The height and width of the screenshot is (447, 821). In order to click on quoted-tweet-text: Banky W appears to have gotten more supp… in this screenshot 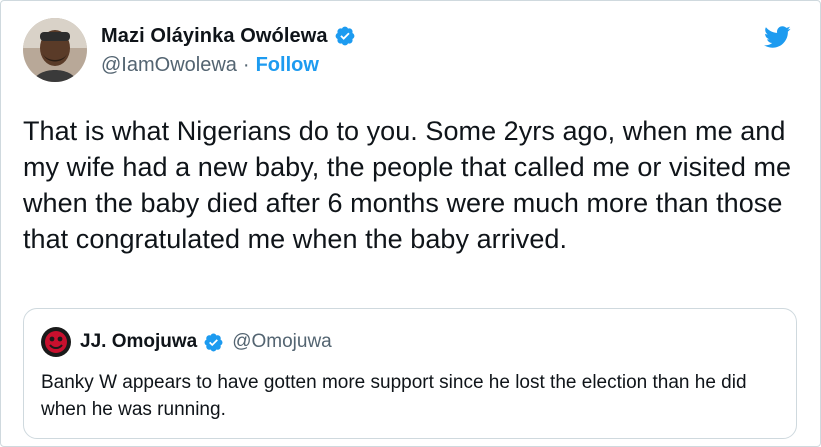, I will do `click(394, 396)`.